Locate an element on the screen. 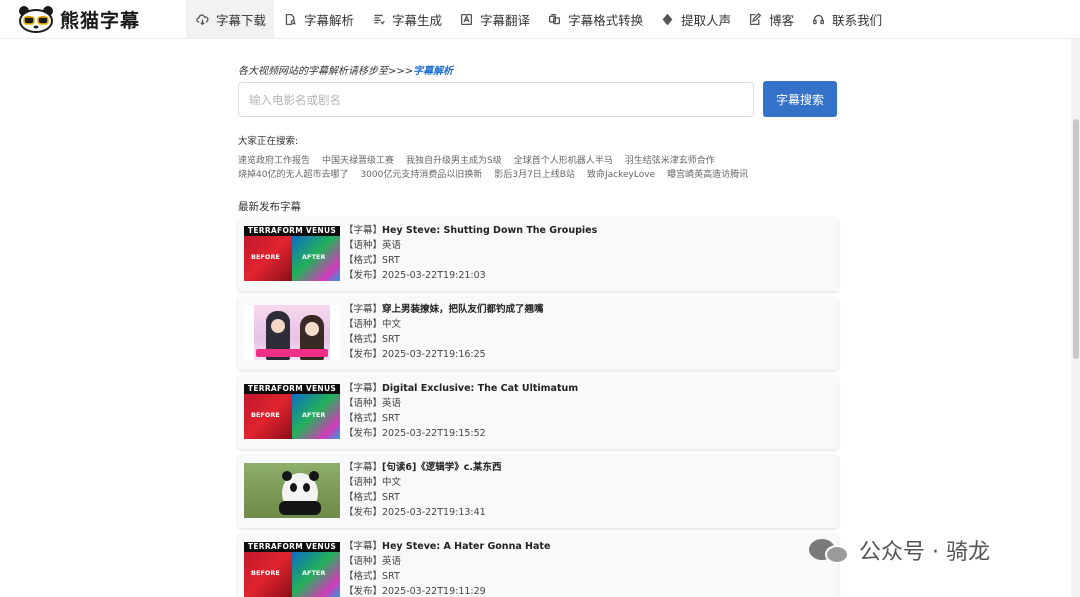  nav-label: 博客 is located at coordinates (782, 20).